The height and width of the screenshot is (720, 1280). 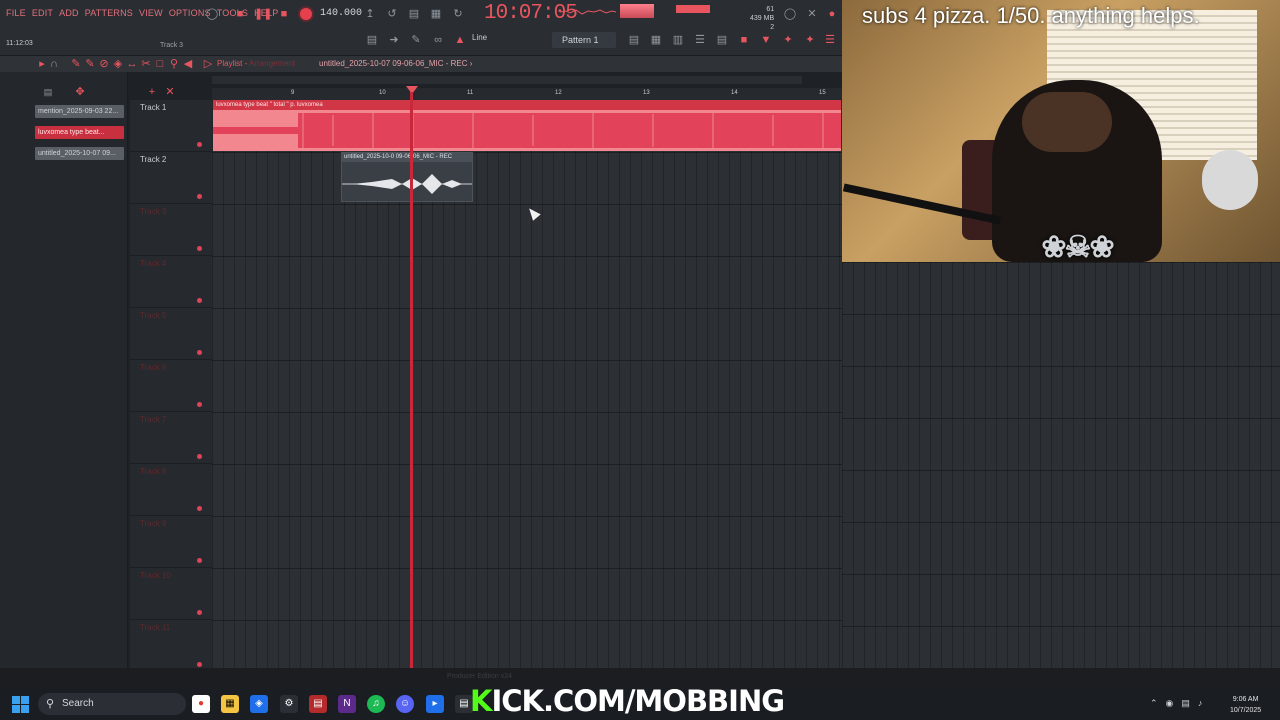 What do you see at coordinates (347, 704) in the screenshot?
I see `next-app-icon: N` at bounding box center [347, 704].